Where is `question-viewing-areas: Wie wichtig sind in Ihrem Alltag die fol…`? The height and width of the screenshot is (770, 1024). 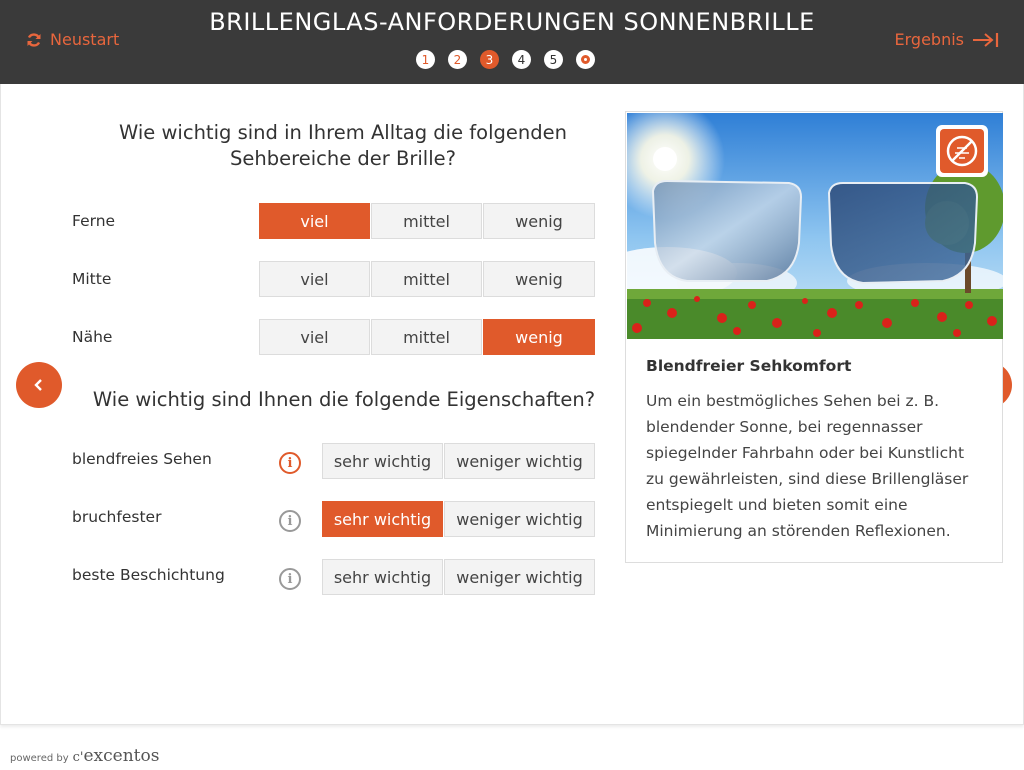
question-viewing-areas: Wie wichtig sind in Ihrem Alltag die fol… is located at coordinates (343, 145).